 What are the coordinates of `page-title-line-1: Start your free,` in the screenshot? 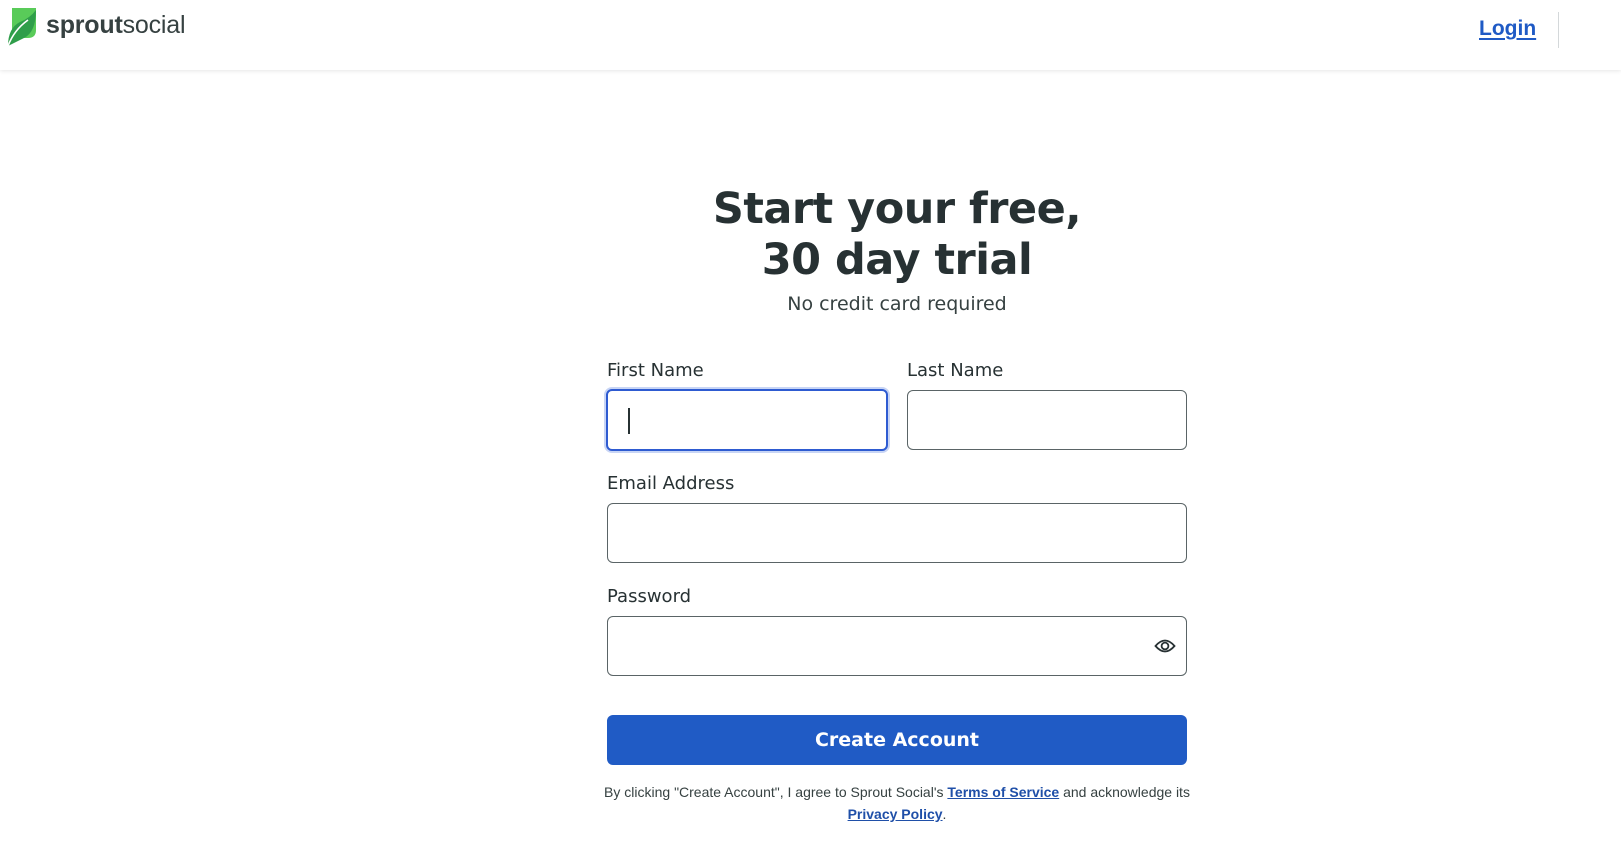 It's located at (897, 209).